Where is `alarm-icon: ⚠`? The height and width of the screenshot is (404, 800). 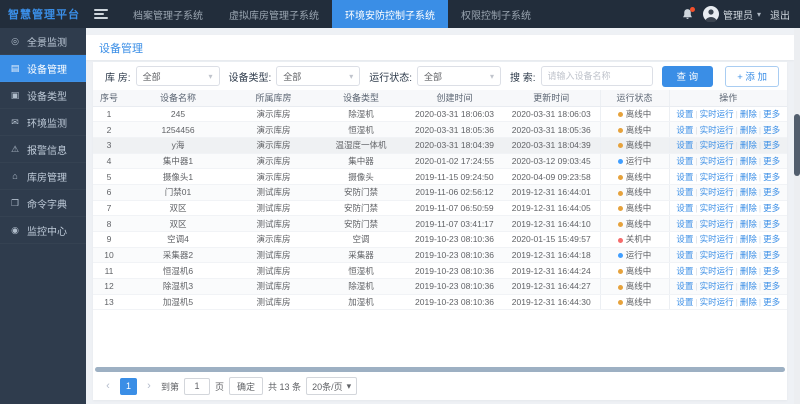 alarm-icon: ⚠ is located at coordinates (15, 148).